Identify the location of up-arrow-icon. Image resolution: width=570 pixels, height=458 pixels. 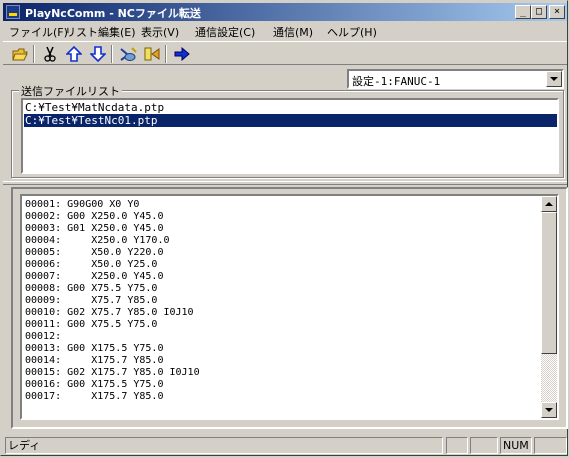
(74, 54).